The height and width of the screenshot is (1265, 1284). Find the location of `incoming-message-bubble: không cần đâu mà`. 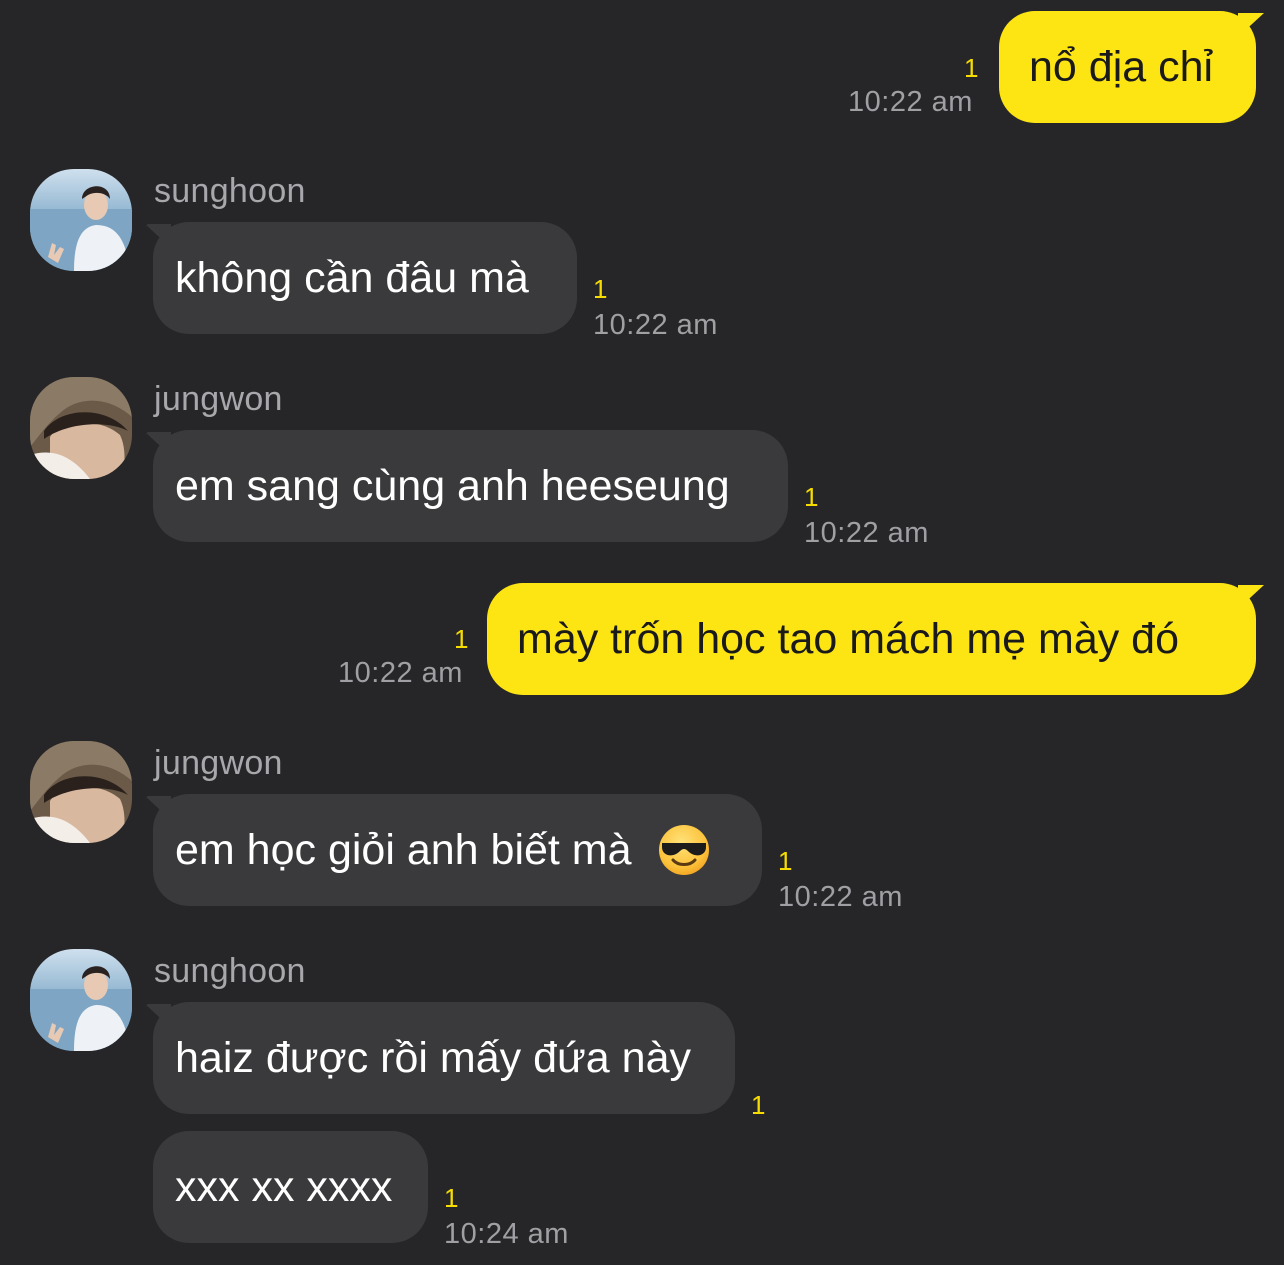

incoming-message-bubble: không cần đâu mà is located at coordinates (365, 278).